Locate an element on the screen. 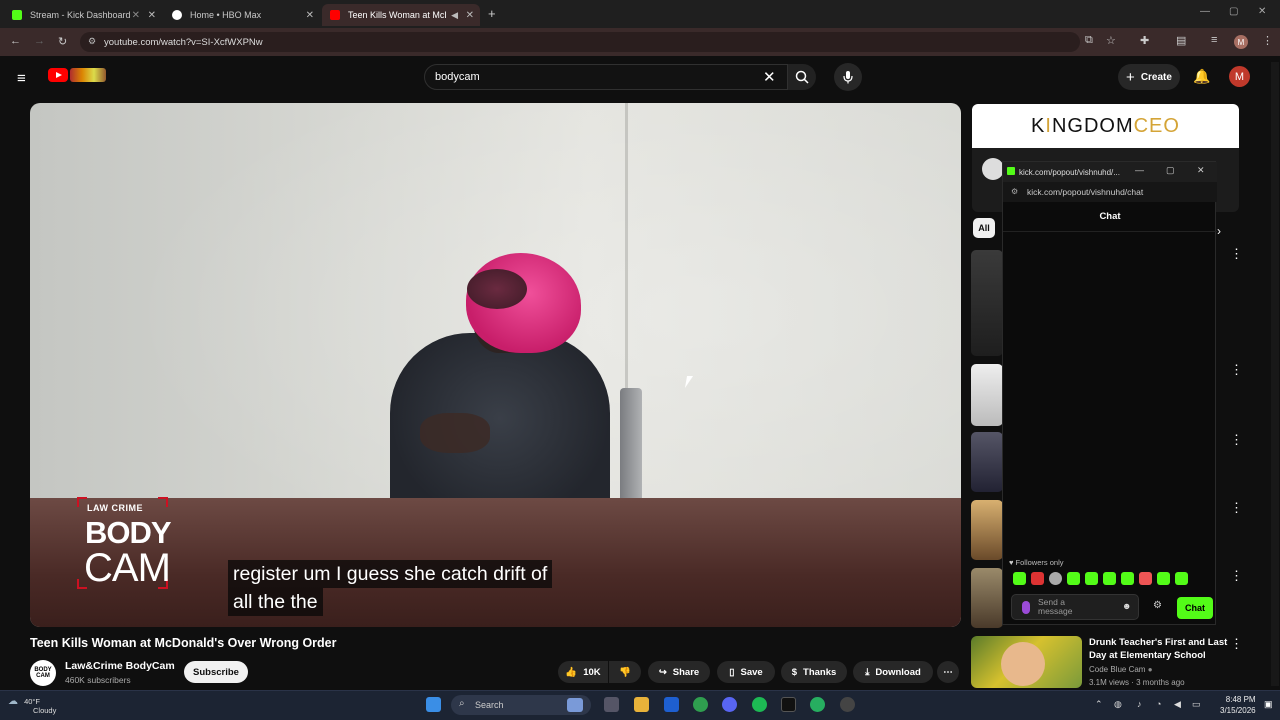  browser-menu-icon: ⋮ is located at coordinates (1267, 40).